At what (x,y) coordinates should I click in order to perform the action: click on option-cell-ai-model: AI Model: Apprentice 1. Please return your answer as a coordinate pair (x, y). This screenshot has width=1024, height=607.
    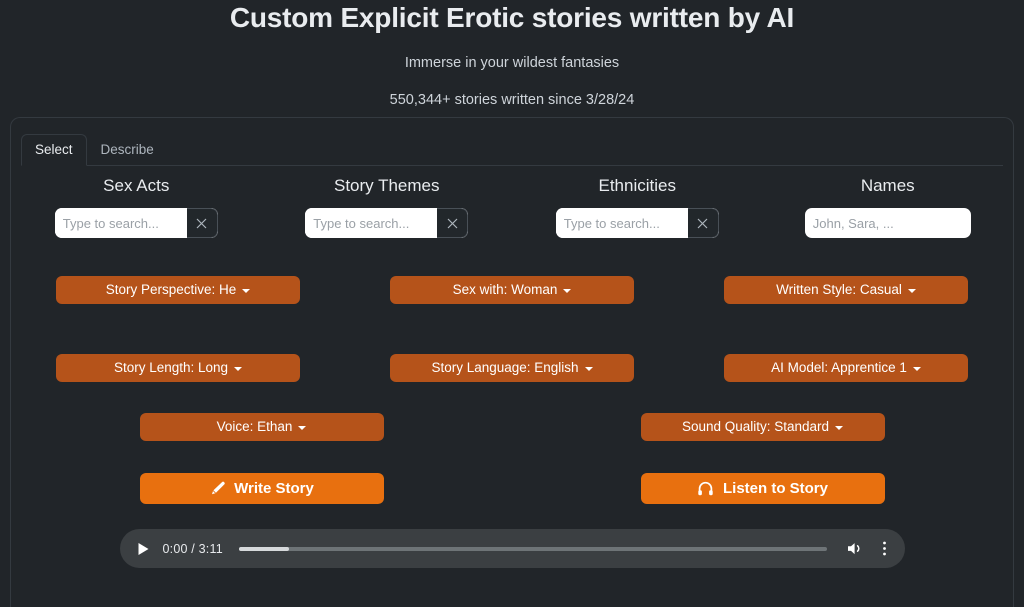
    Looking at the image, I should click on (846, 368).